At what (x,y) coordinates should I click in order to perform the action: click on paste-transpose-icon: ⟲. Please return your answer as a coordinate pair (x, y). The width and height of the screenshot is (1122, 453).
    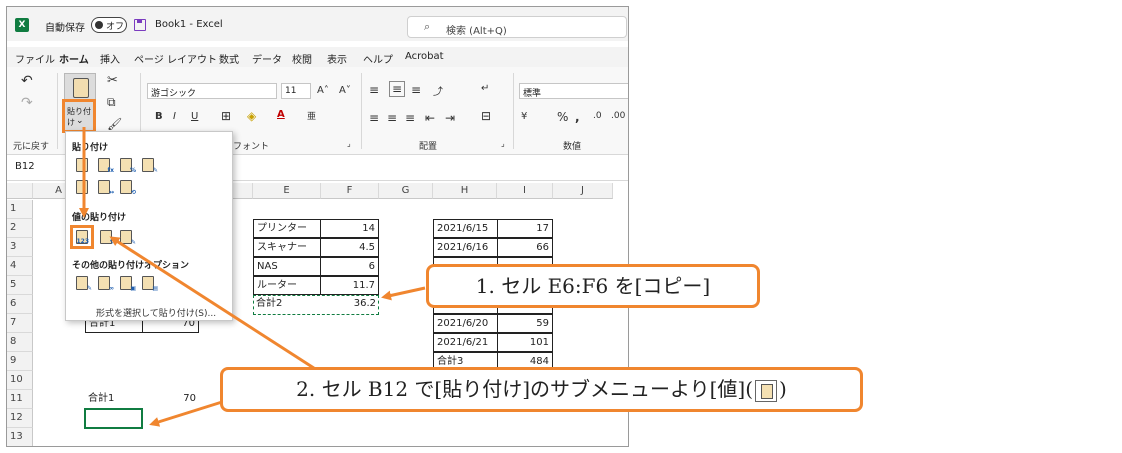
    Looking at the image, I should click on (127, 187).